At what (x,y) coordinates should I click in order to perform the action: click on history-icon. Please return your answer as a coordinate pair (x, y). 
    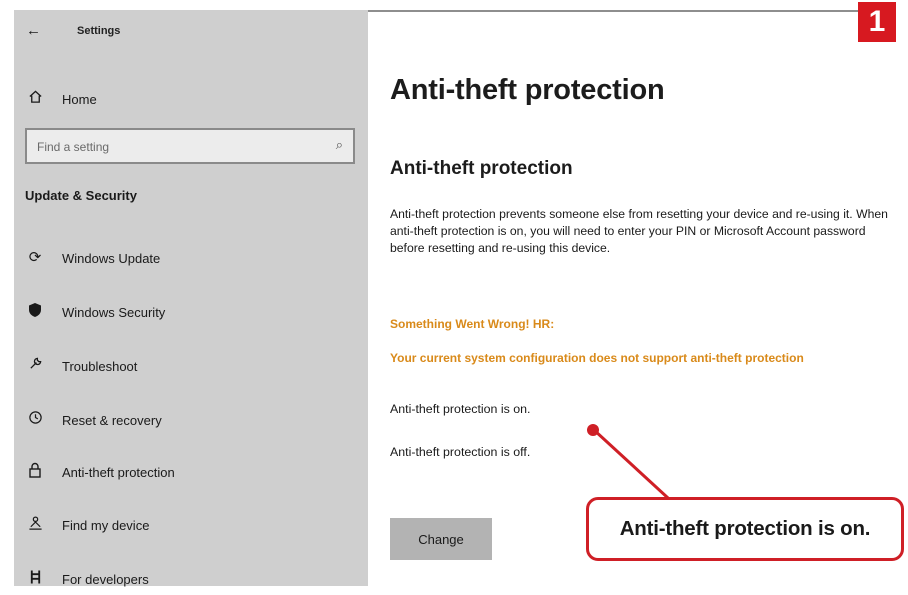
    Looking at the image, I should click on (35, 419).